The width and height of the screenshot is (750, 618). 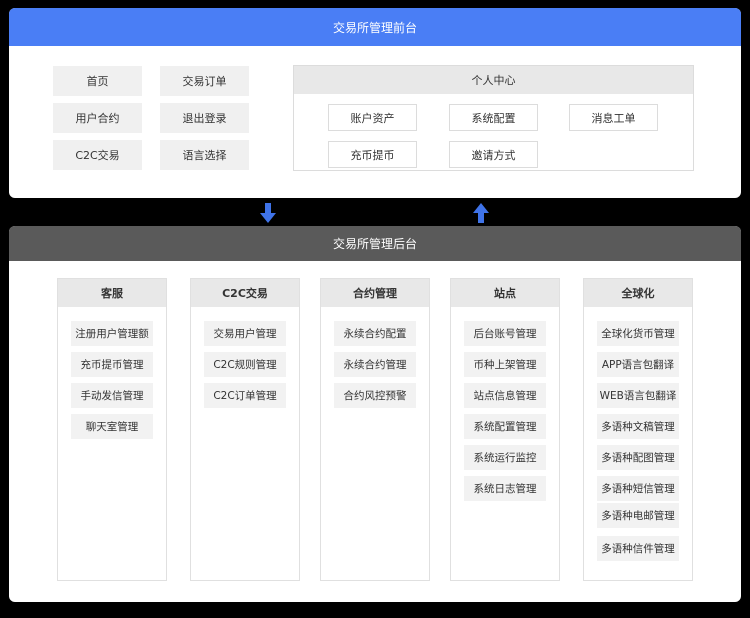 I want to click on frontend-title: 交易所管理前台, so click(x=375, y=27).